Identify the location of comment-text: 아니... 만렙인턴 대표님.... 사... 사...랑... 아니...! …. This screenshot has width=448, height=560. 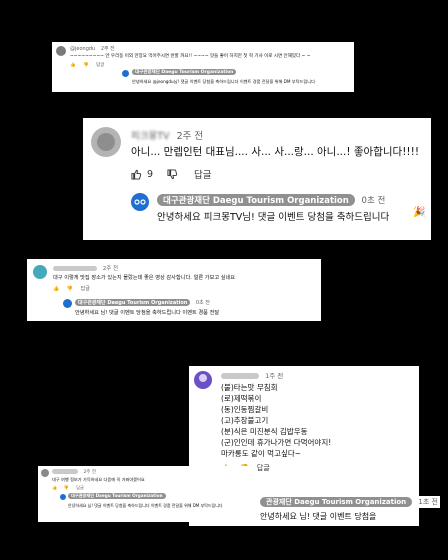
(275, 152).